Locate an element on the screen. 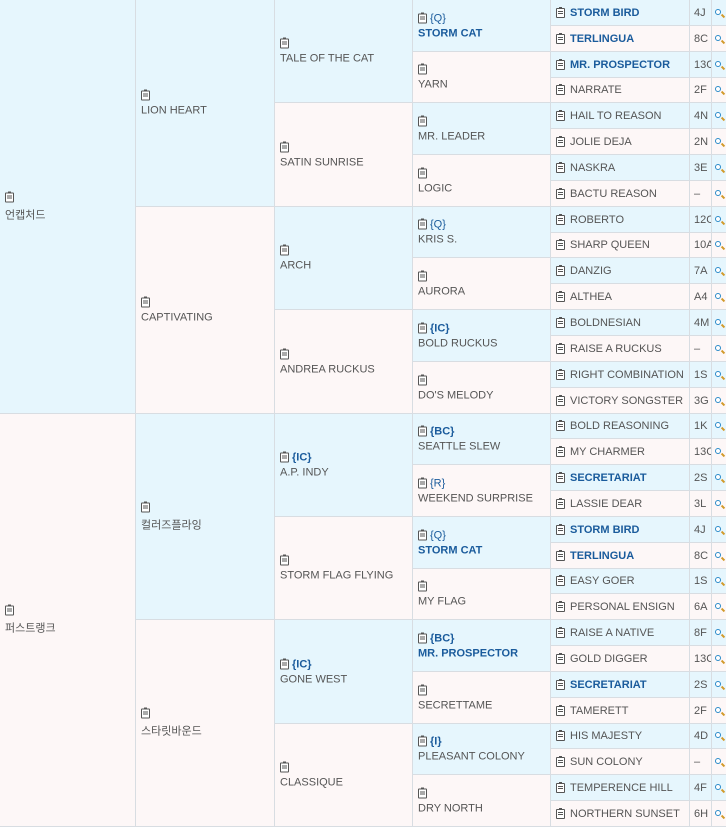  gen5-horse-cell: SECRETARIAT is located at coordinates (620, 478).